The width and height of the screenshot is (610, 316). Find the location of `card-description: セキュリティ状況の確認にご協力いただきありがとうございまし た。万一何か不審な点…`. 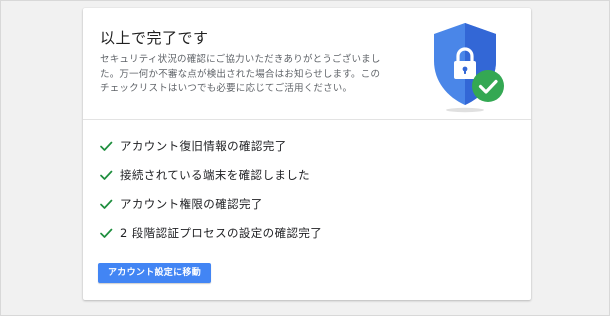

card-description: セキュリティ状況の確認にご協力いただきありがとうございまし た。万一何か不審な点… is located at coordinates (255, 75).